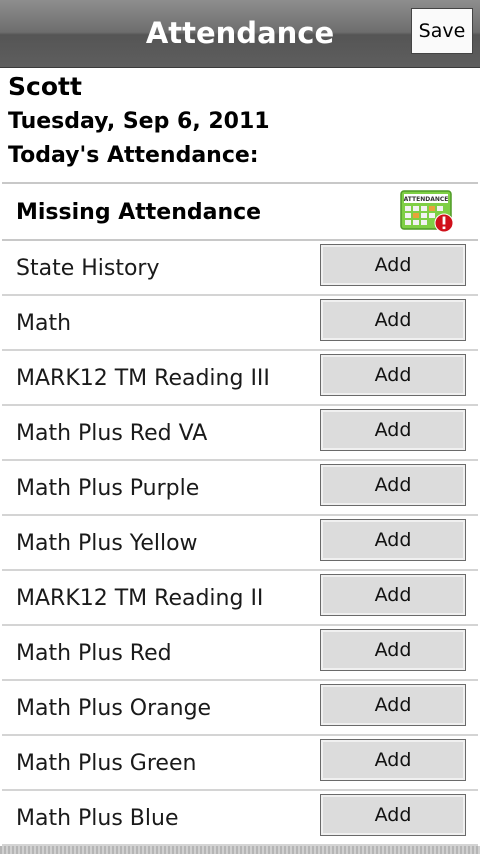 The width and height of the screenshot is (480, 854). What do you see at coordinates (240, 433) in the screenshot?
I see `list-item: Math Plus Red VA Add` at bounding box center [240, 433].